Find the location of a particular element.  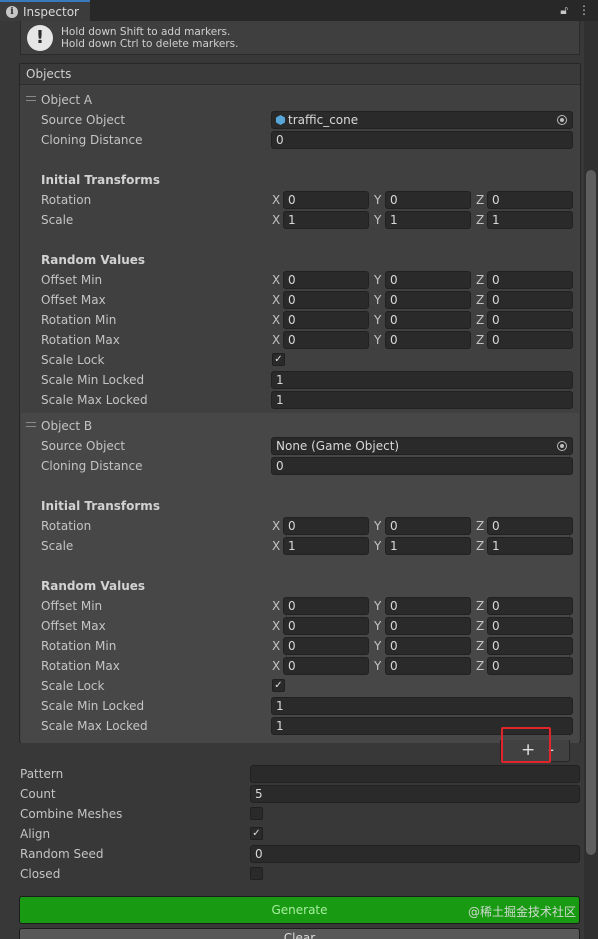

combine-meshes-checkbox is located at coordinates (256, 813).